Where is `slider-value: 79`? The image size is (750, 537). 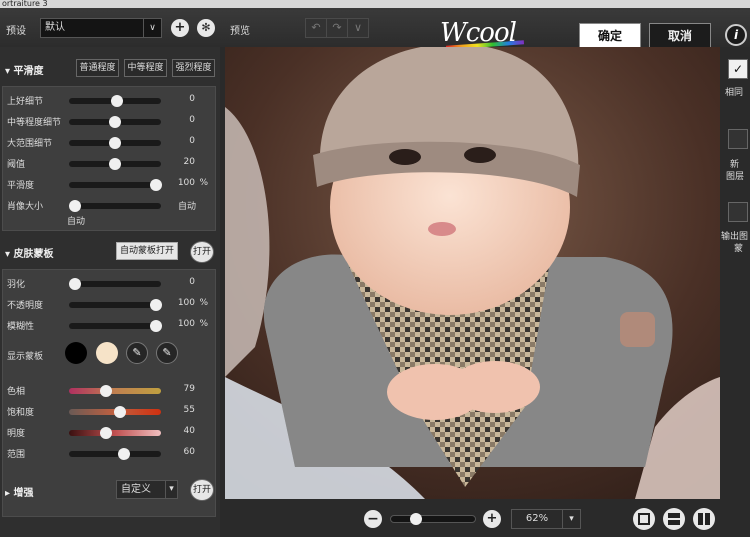 slider-value: 79 is located at coordinates (189, 389).